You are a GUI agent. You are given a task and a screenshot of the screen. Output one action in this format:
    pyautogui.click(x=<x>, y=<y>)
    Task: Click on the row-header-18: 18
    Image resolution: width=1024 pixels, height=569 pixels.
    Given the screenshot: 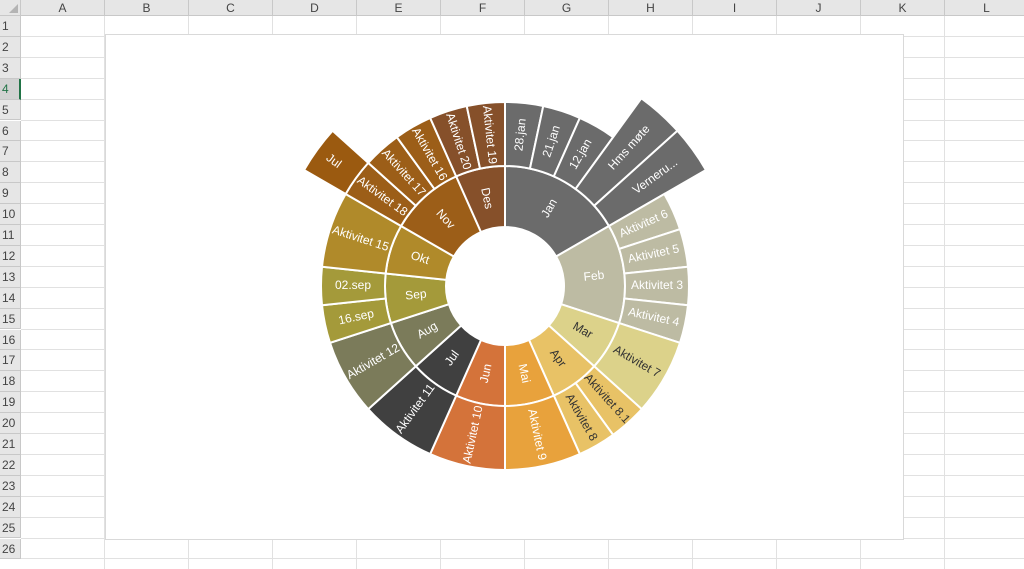 What is the action you would take?
    pyautogui.click(x=10, y=382)
    